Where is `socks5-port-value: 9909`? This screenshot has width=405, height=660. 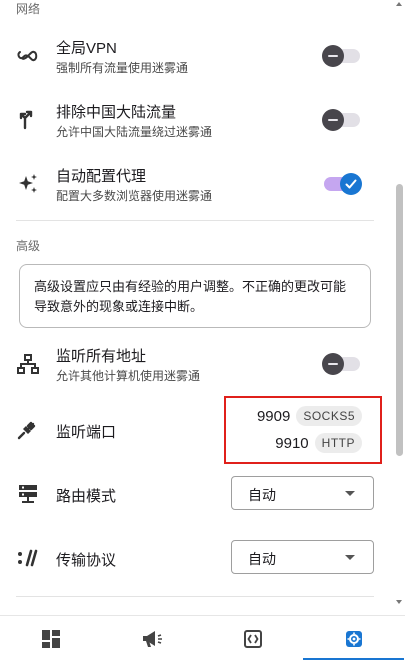
socks5-port-value: 9909 is located at coordinates (273, 416).